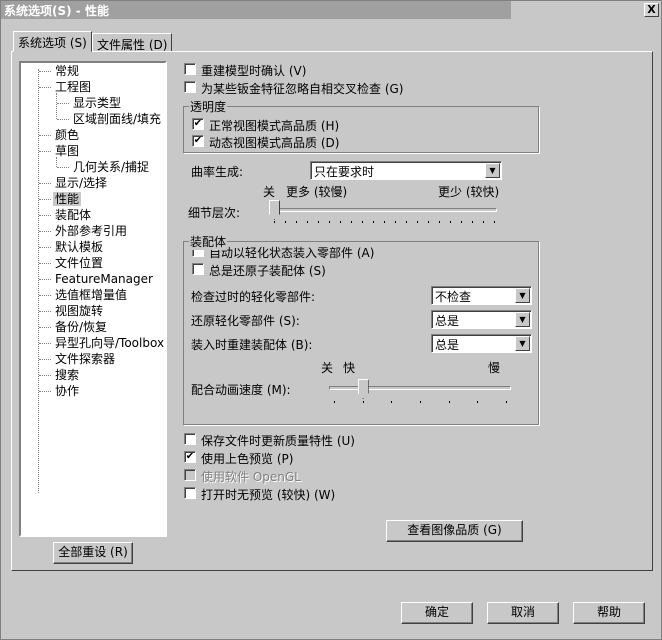 Image resolution: width=662 pixels, height=640 pixels. What do you see at coordinates (453, 297) in the screenshot?
I see `select-value: 不检查` at bounding box center [453, 297].